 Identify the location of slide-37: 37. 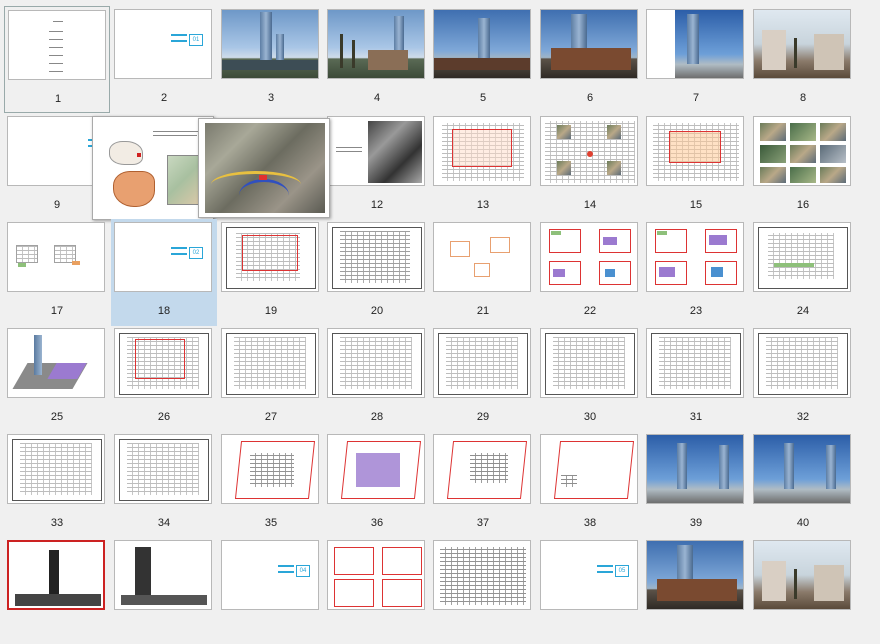
(483, 484).